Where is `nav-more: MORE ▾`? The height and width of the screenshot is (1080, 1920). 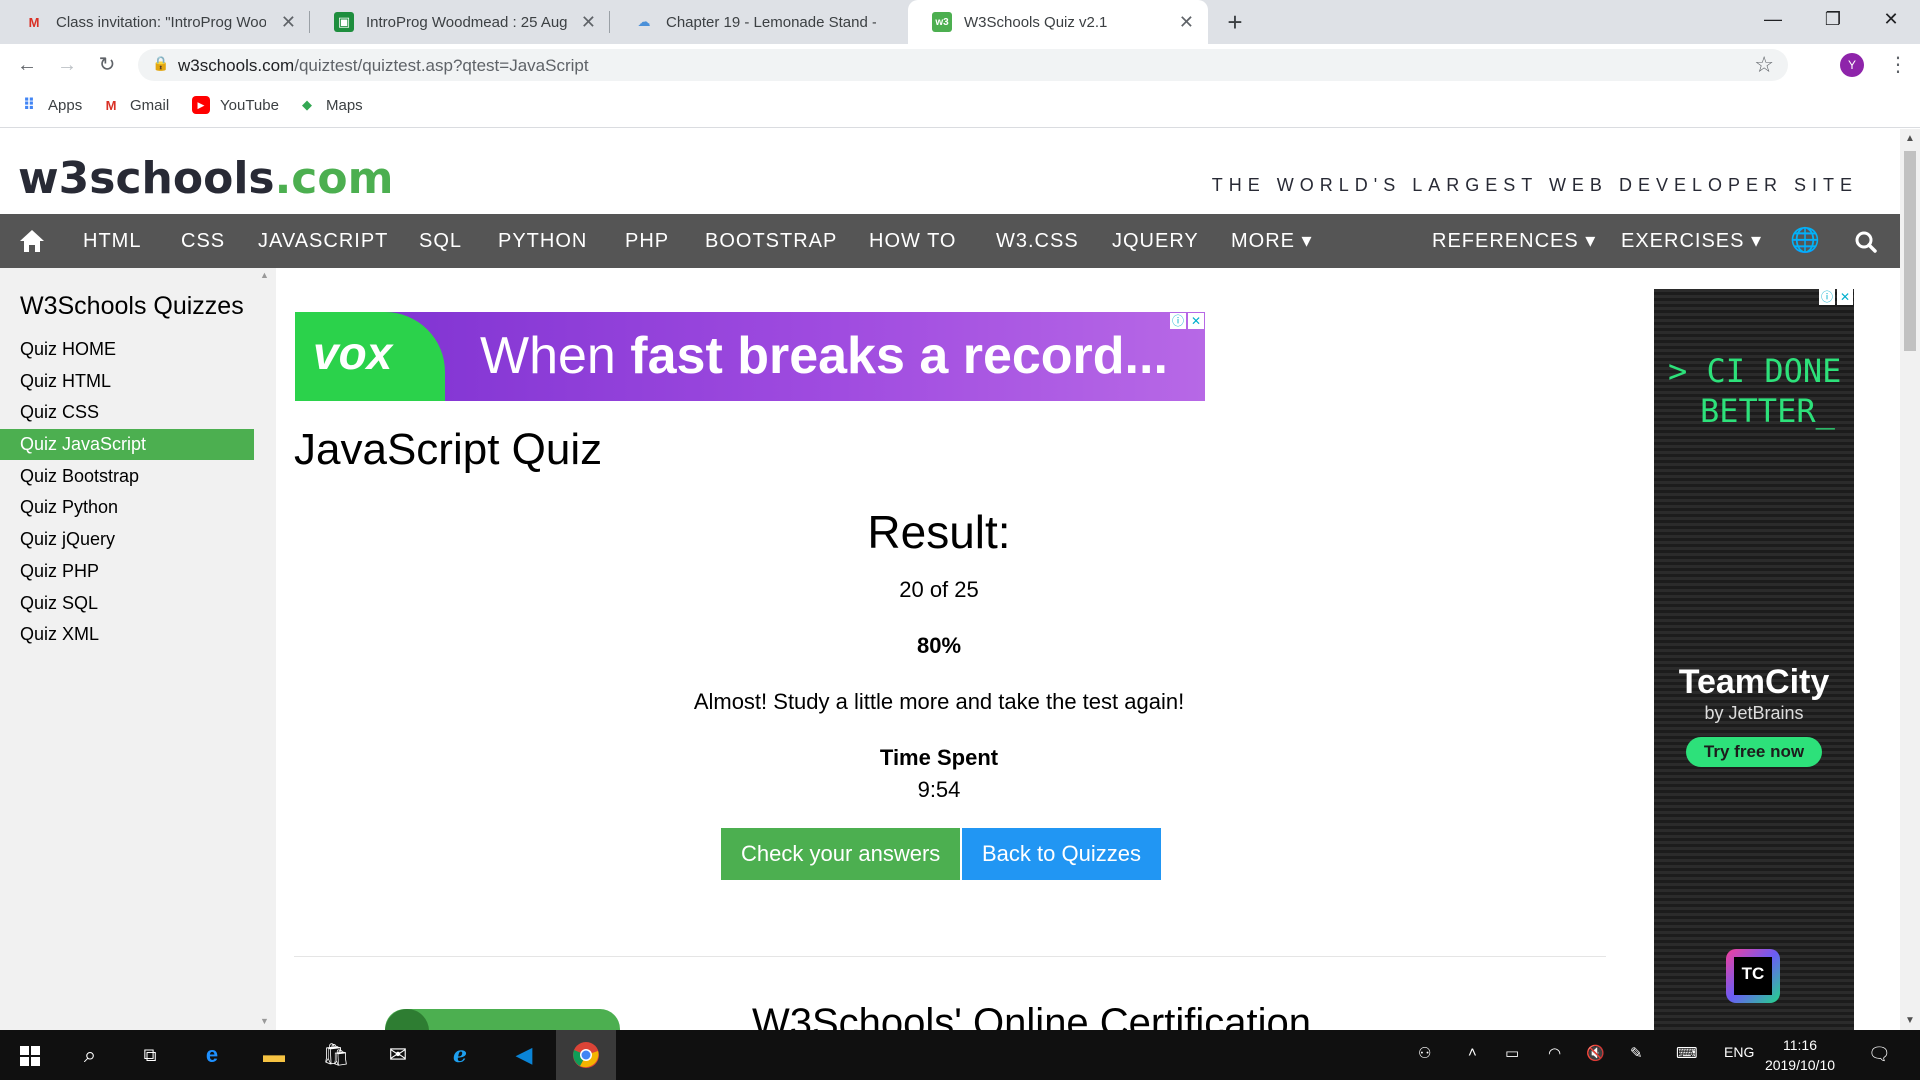
nav-more: MORE ▾ is located at coordinates (1272, 241).